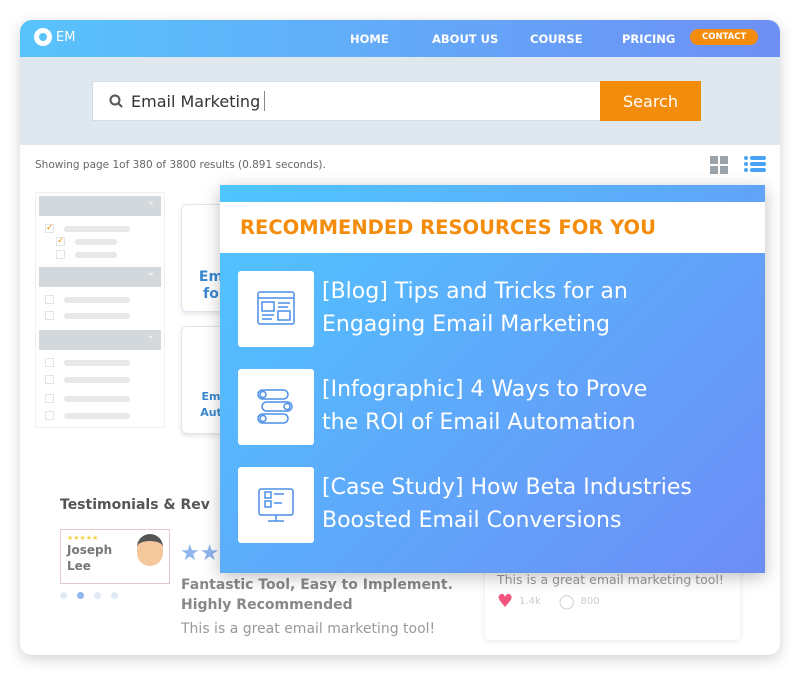 The width and height of the screenshot is (800, 677). What do you see at coordinates (479, 422) in the screenshot?
I see `resource-title: the ROI of Email Automation` at bounding box center [479, 422].